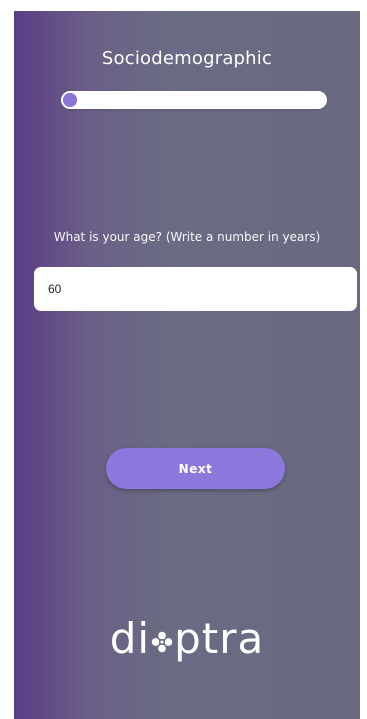 Image resolution: width=367 pixels, height=719 pixels. Describe the element at coordinates (219, 638) in the screenshot. I see `logo-text-suffix: ptra` at that location.